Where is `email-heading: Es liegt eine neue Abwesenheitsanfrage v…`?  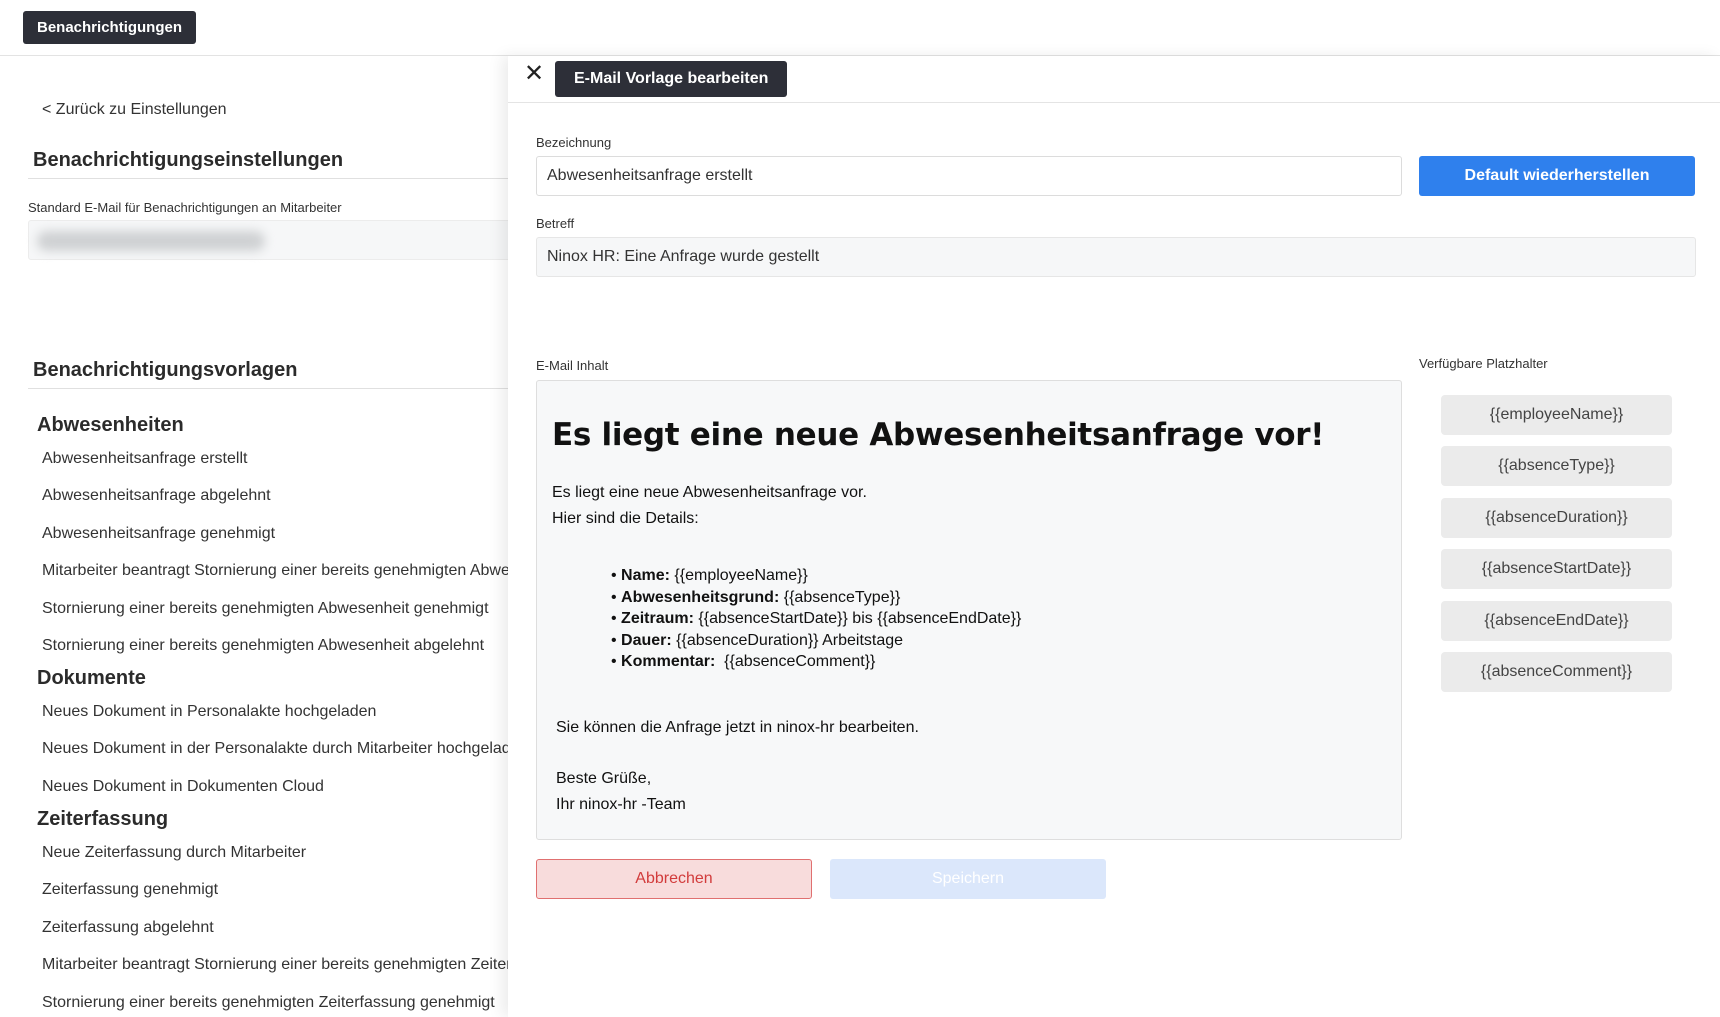 email-heading: Es liegt eine neue Abwesenheitsanfrage v… is located at coordinates (938, 435).